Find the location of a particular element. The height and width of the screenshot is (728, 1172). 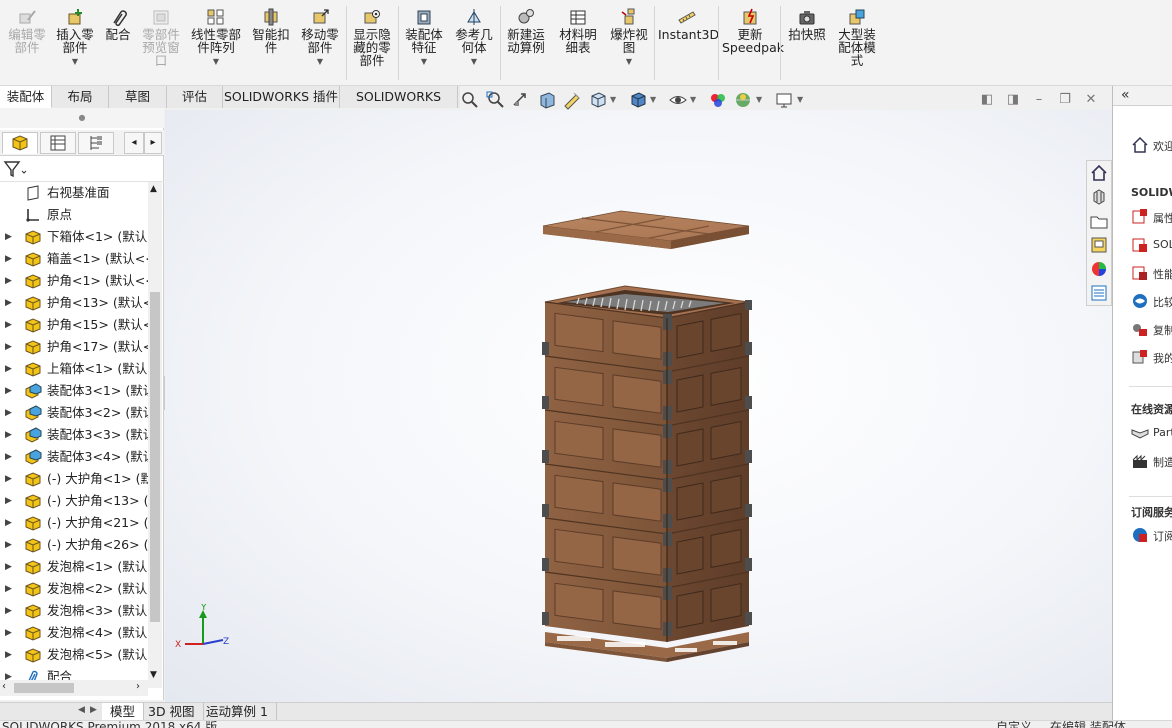

mate-button: 配合 is located at coordinates (118, 24).